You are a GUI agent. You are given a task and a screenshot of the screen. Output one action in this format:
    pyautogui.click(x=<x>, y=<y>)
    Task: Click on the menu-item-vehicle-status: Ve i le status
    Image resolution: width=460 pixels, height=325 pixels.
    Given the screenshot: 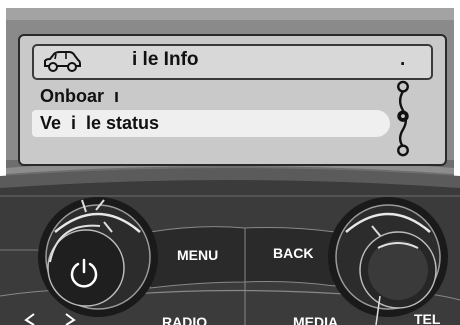 What is the action you would take?
    pyautogui.click(x=99, y=123)
    